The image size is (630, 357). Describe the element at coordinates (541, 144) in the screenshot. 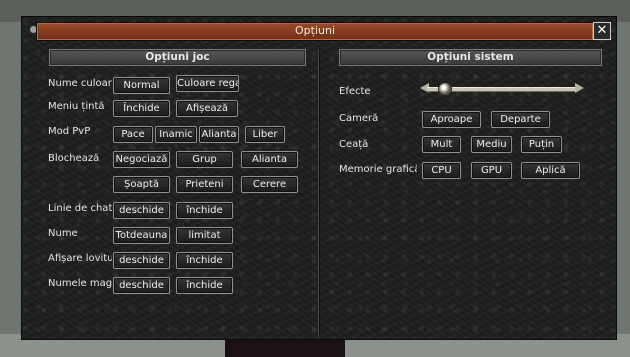

I see `fog-low-button: Puțin` at that location.